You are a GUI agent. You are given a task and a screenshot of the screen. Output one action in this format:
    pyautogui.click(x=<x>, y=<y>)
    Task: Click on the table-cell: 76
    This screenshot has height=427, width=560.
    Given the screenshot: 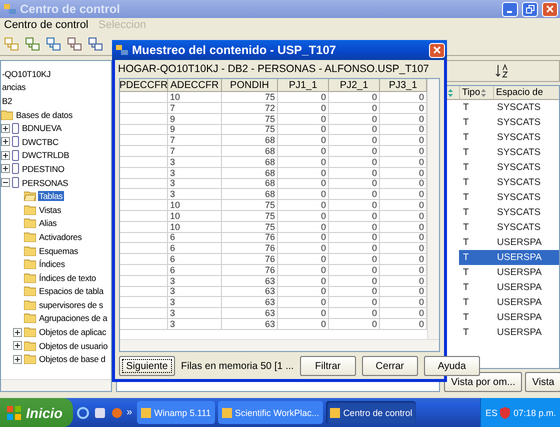 What is the action you would take?
    pyautogui.click(x=250, y=248)
    